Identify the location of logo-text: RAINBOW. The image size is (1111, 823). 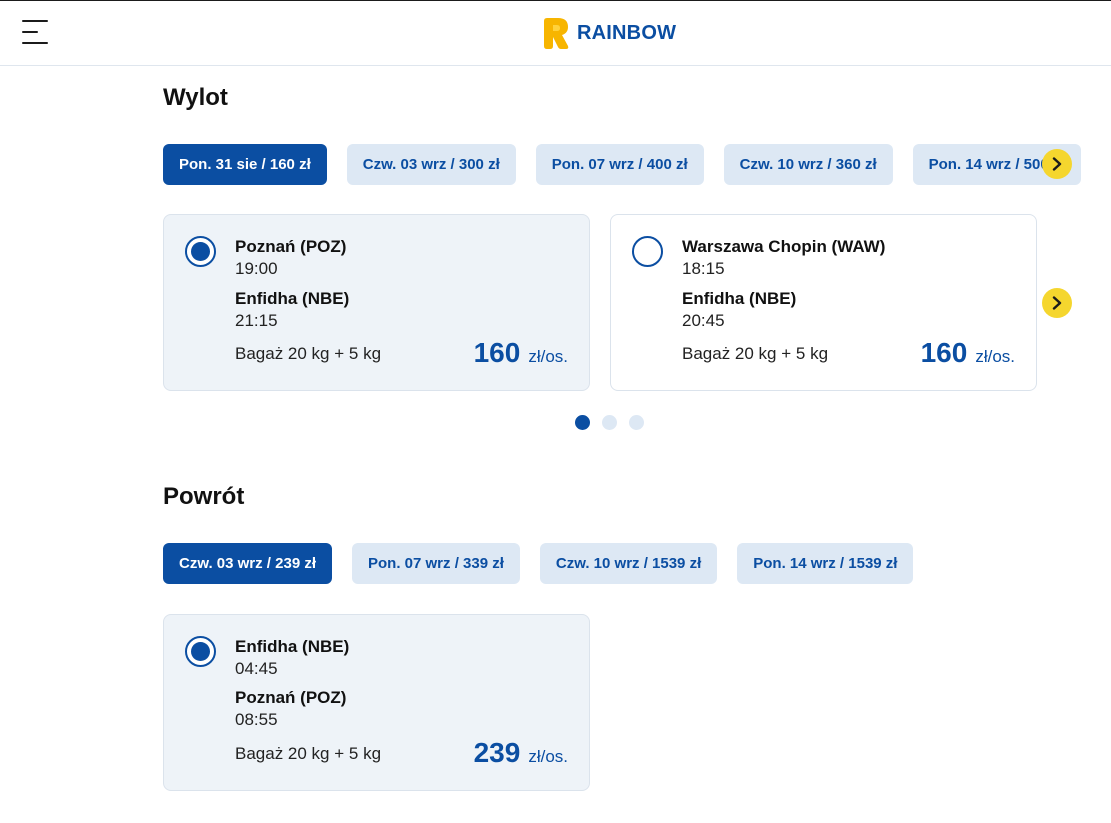
(627, 32).